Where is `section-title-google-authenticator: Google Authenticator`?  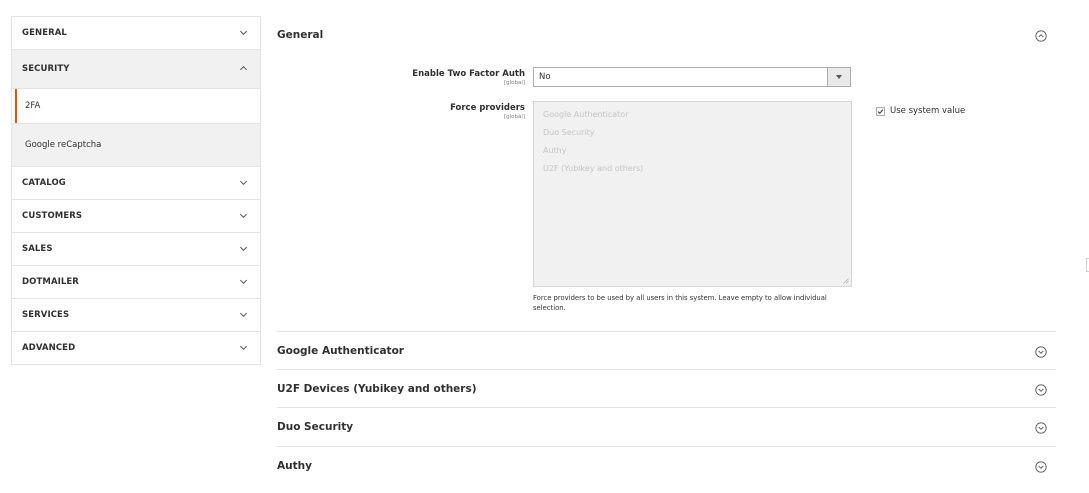 section-title-google-authenticator: Google Authenticator is located at coordinates (340, 351).